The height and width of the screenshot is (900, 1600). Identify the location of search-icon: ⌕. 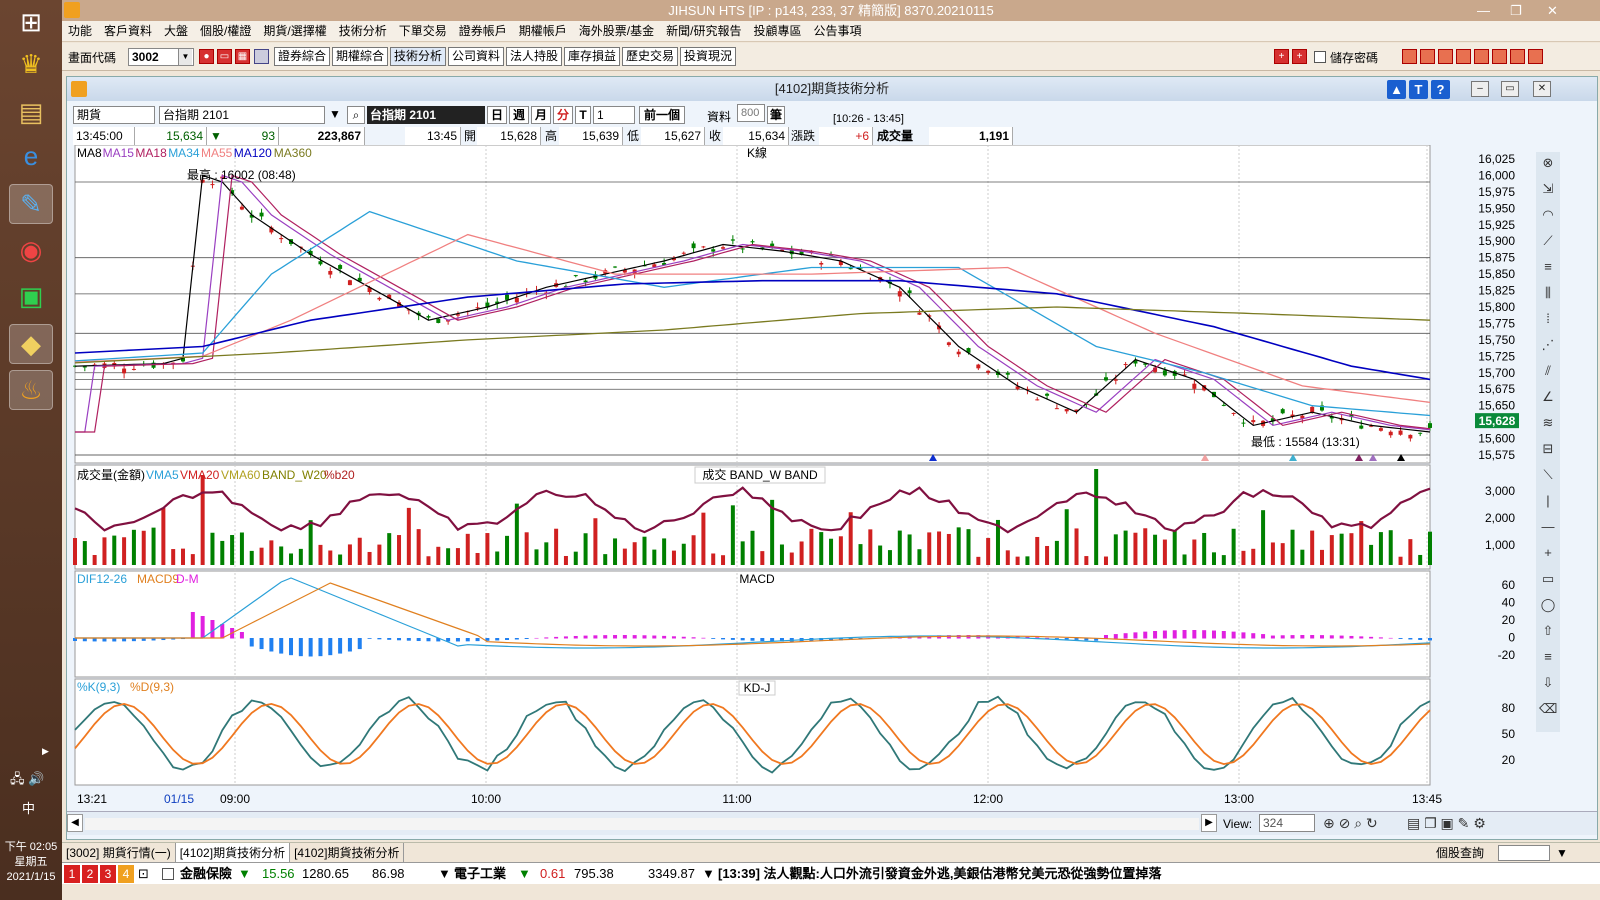
(356, 115).